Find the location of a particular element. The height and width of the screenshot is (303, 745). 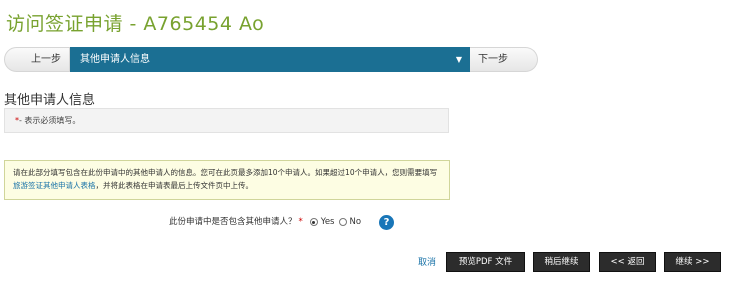

cancel-link: 取消 is located at coordinates (427, 261).